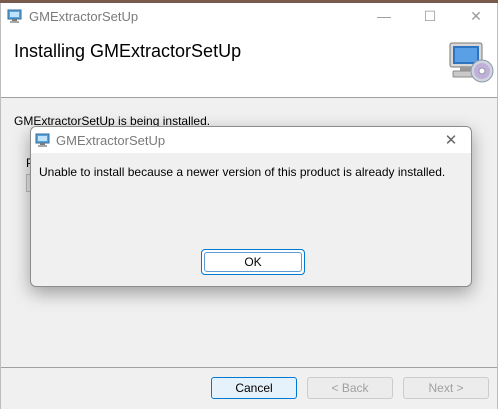 This screenshot has height=409, width=498. What do you see at coordinates (451, 140) in the screenshot?
I see `dialog-close-button: ✕` at bounding box center [451, 140].